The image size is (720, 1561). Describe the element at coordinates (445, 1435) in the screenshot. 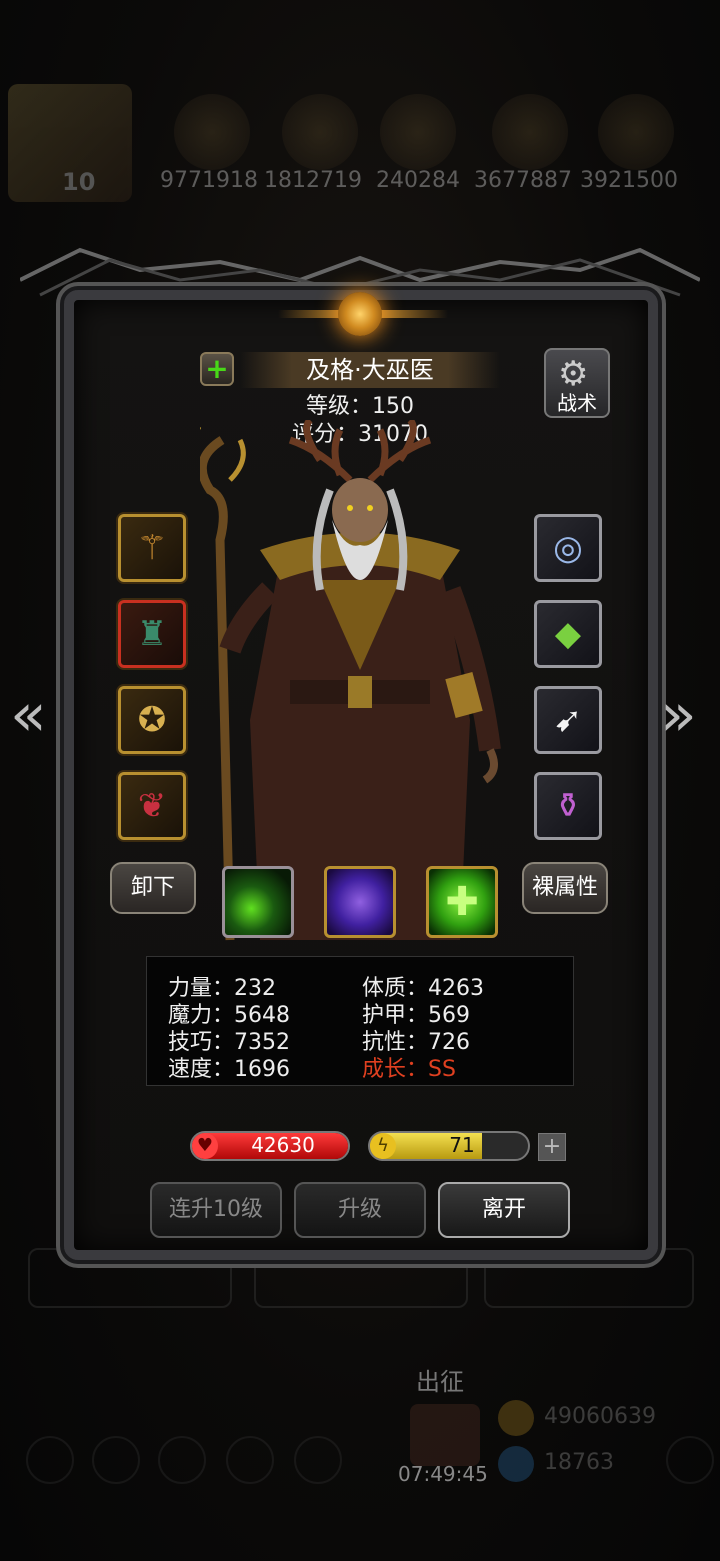

I see `chest-icon` at that location.